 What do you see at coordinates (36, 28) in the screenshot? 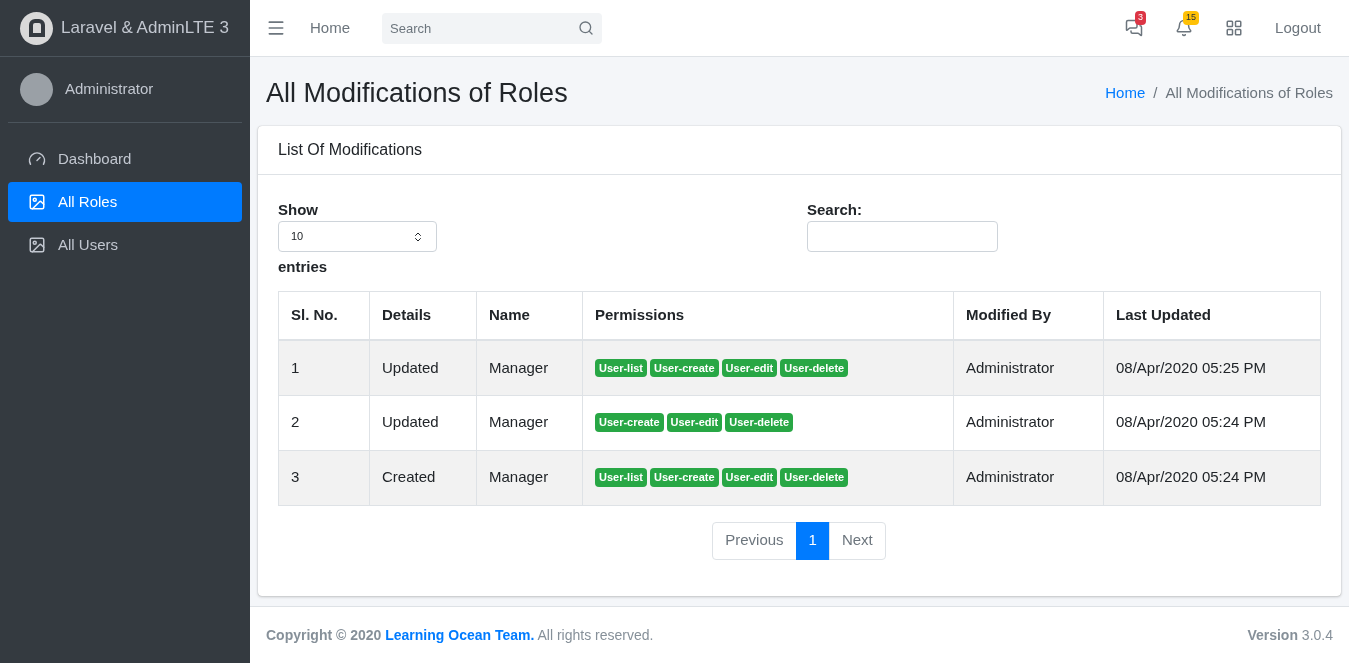
I see `logo-icon` at bounding box center [36, 28].